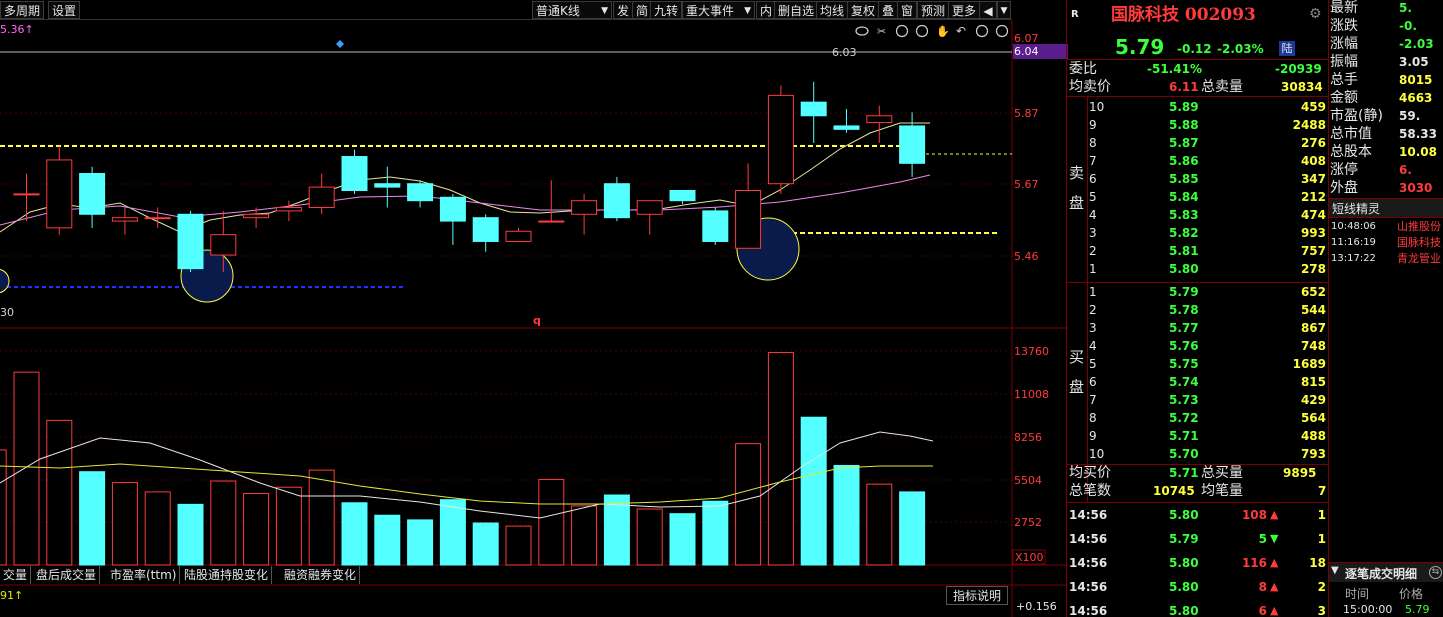  I want to click on sell-price: 5.87, so click(1184, 143).